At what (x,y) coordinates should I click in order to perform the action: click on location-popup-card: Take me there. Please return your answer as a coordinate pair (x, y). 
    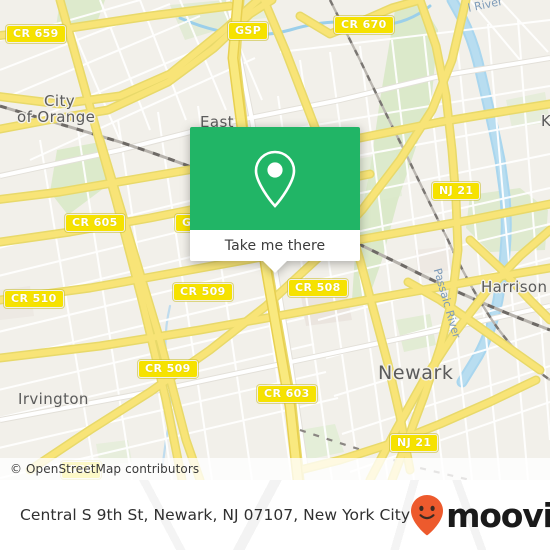
    Looking at the image, I should click on (275, 200).